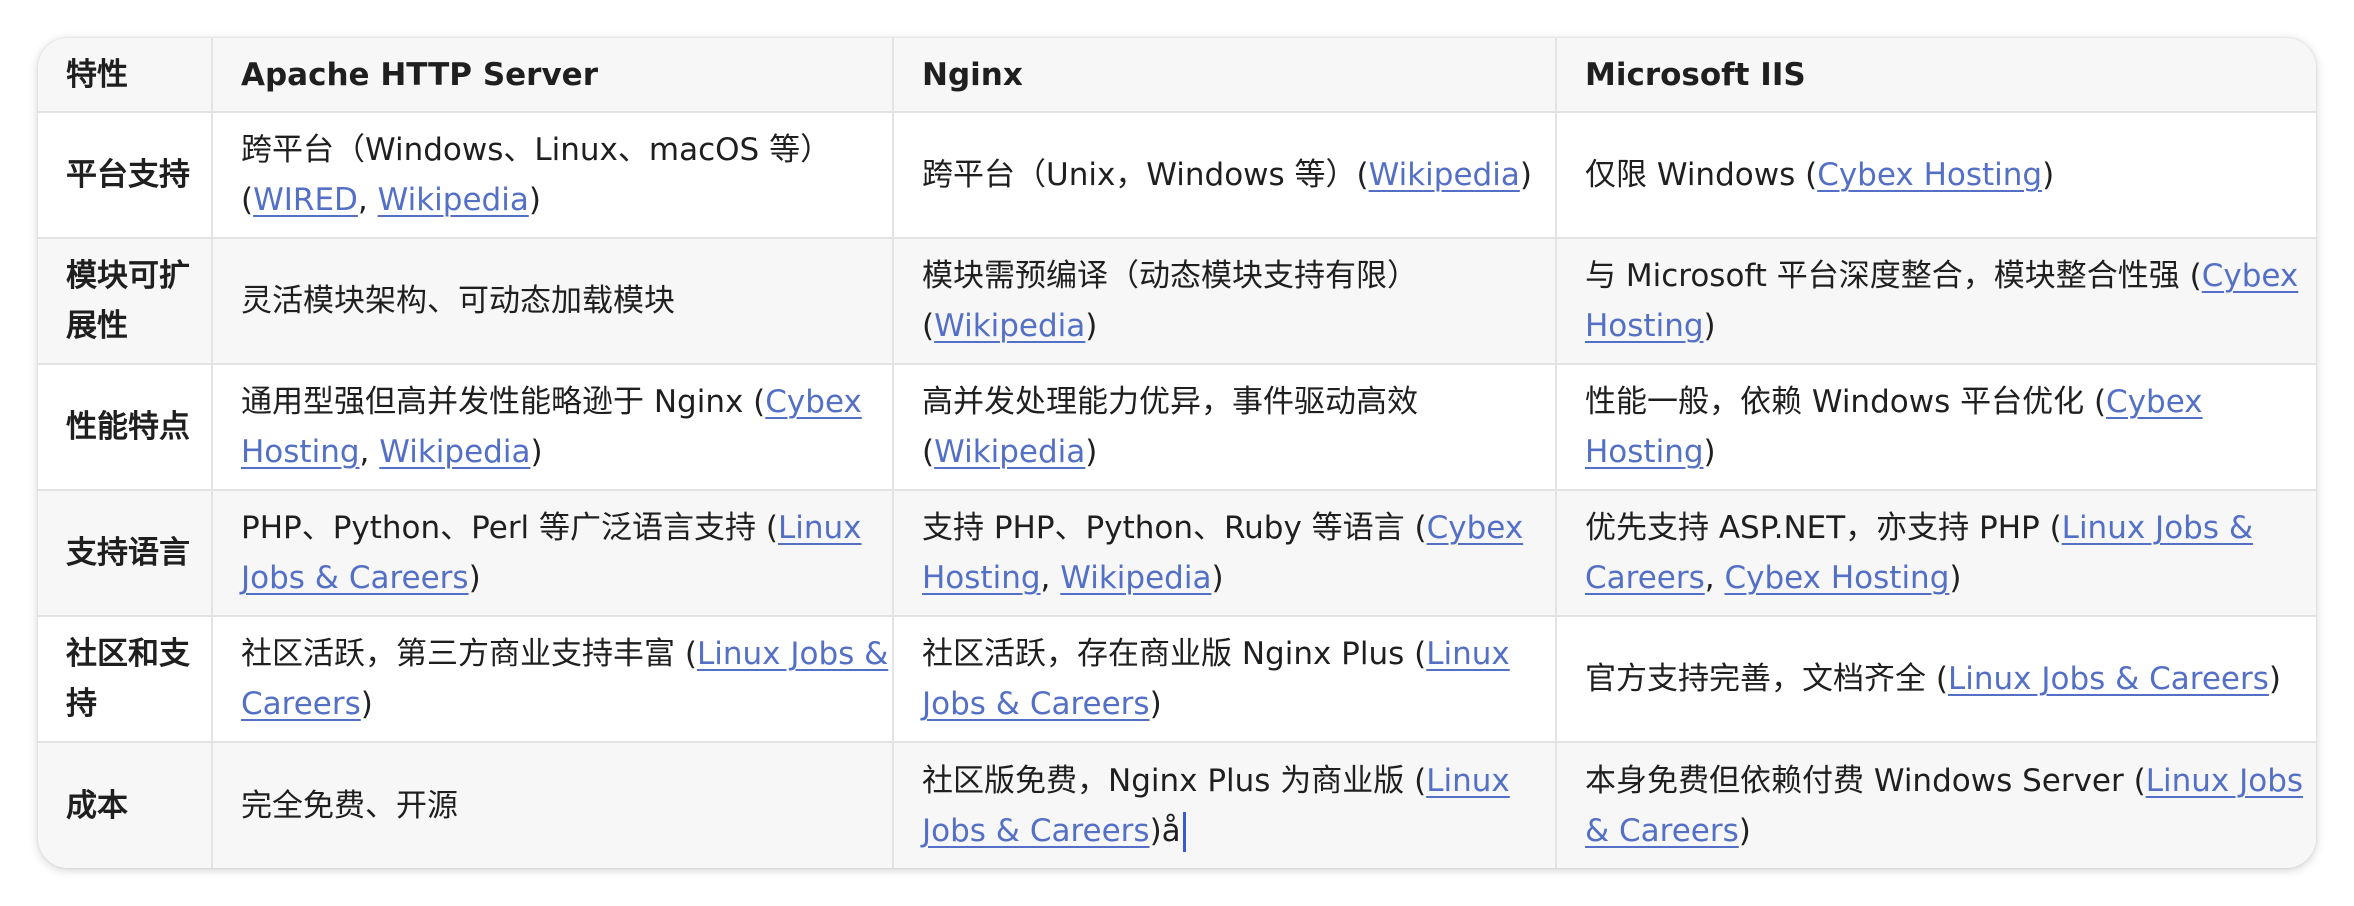 Image resolution: width=2354 pixels, height=906 pixels. What do you see at coordinates (1823, 528) in the screenshot?
I see `cell-text: 优先支持 ASP.NET，亦支持 PHP (` at bounding box center [1823, 528].